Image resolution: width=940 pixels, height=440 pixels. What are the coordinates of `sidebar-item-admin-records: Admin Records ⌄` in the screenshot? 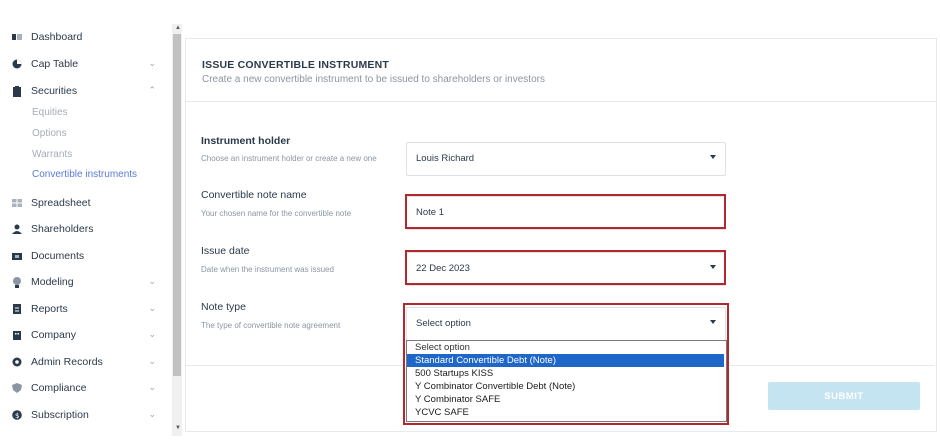 It's located at (87, 362).